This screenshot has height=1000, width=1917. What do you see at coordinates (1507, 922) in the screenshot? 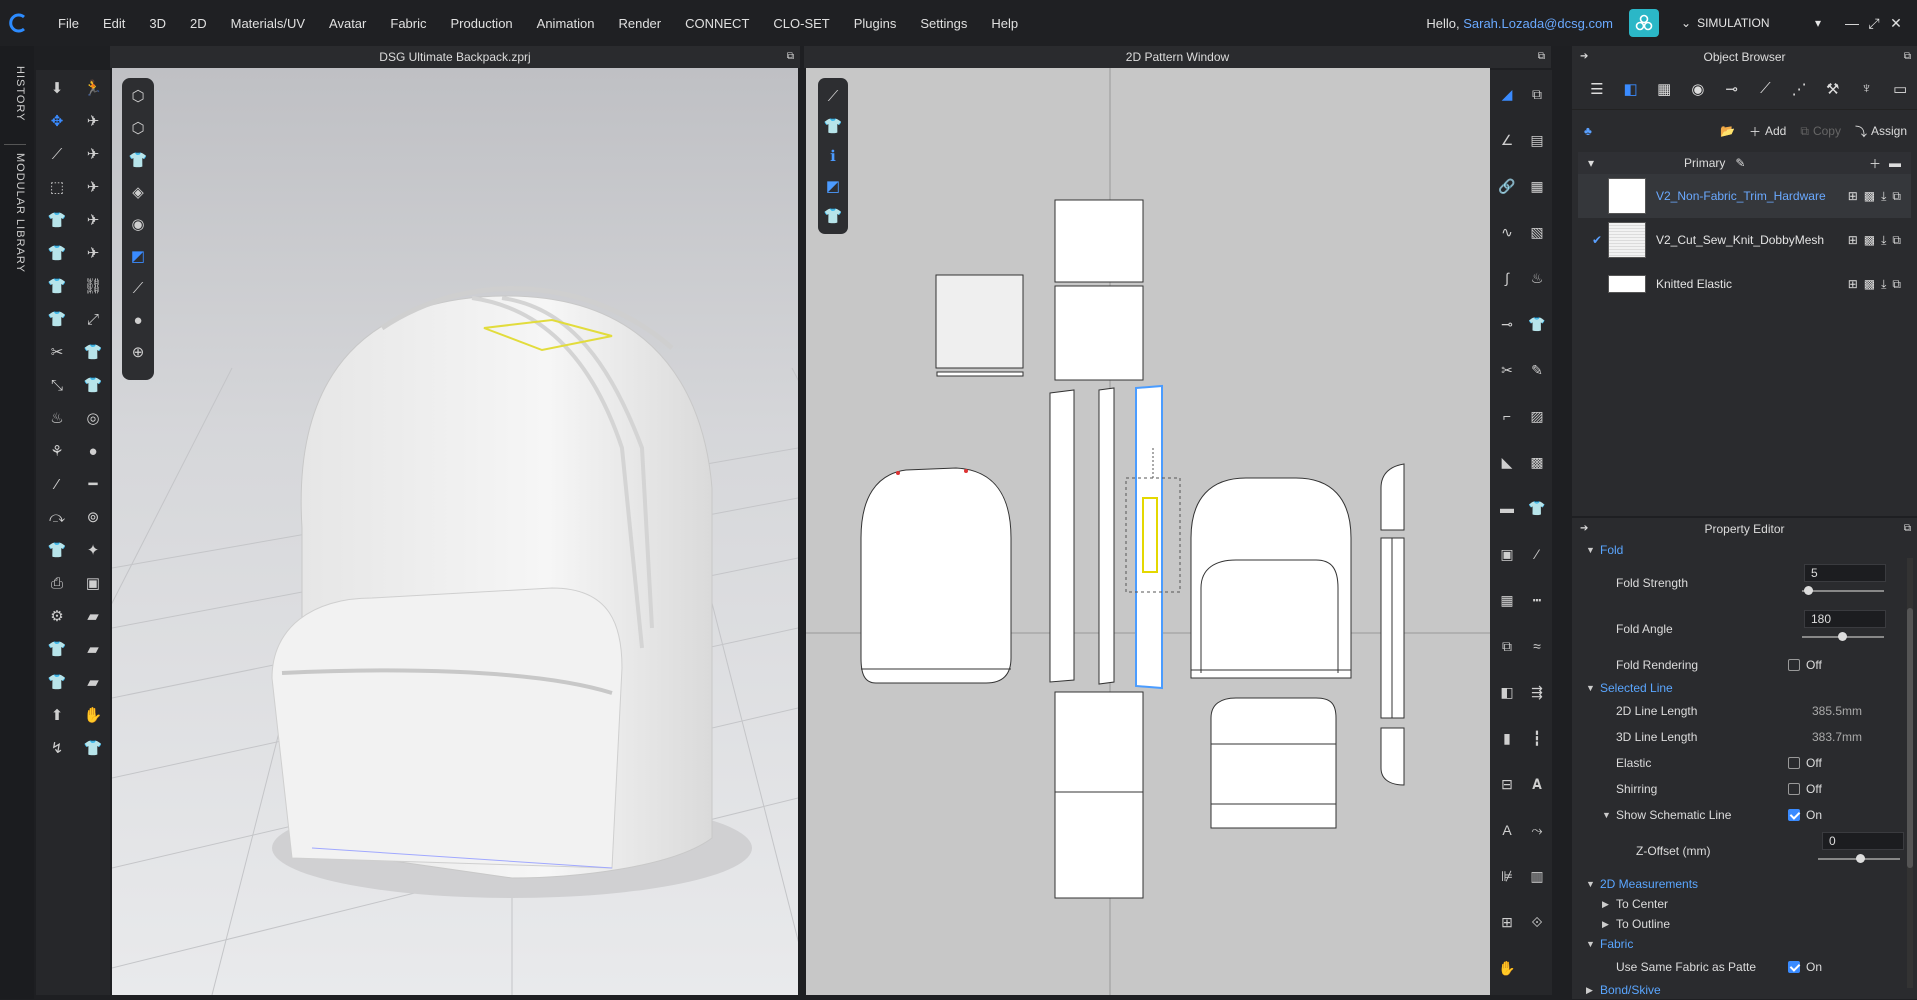
I see `layout-icon: ⊞` at bounding box center [1507, 922].